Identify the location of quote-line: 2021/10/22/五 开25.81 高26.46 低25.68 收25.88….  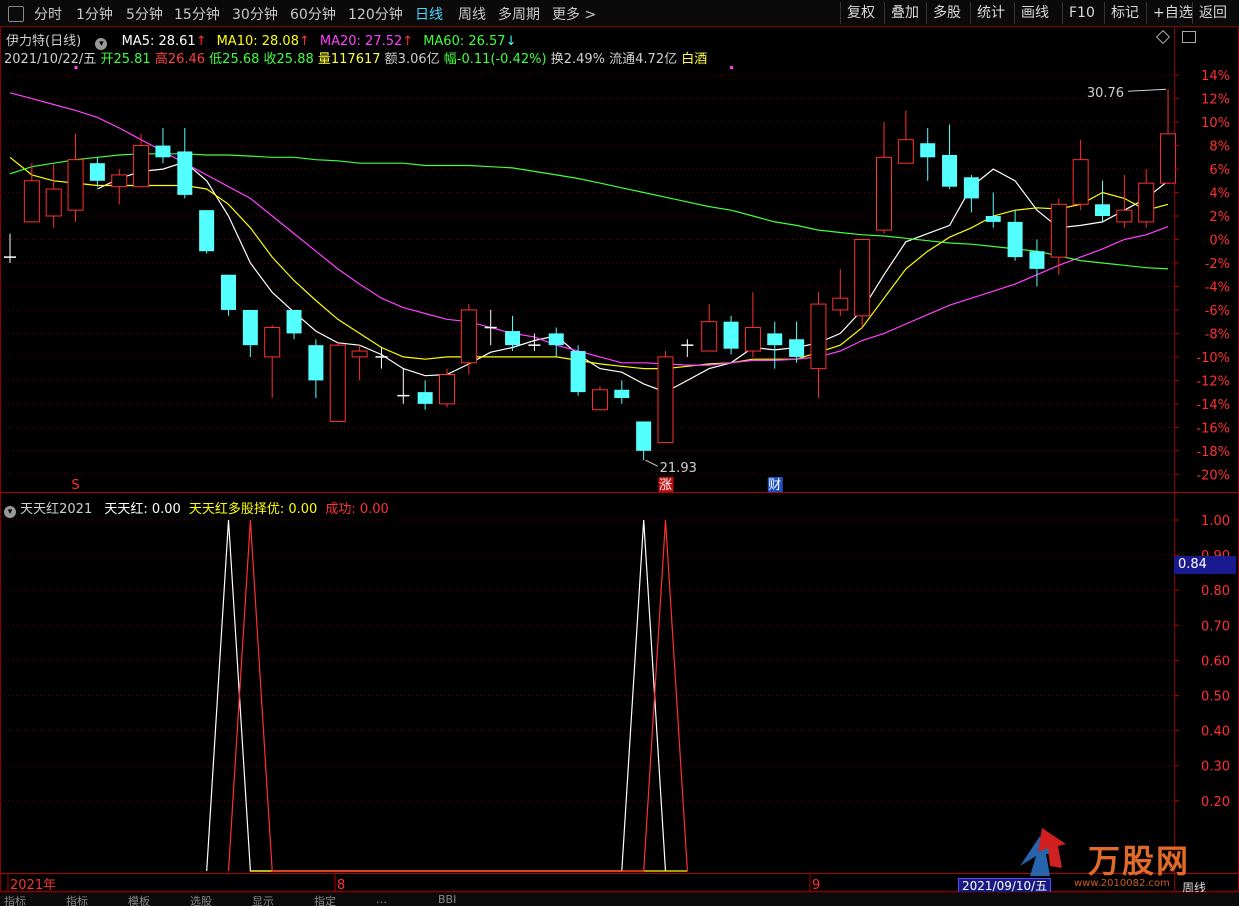
(355, 57).